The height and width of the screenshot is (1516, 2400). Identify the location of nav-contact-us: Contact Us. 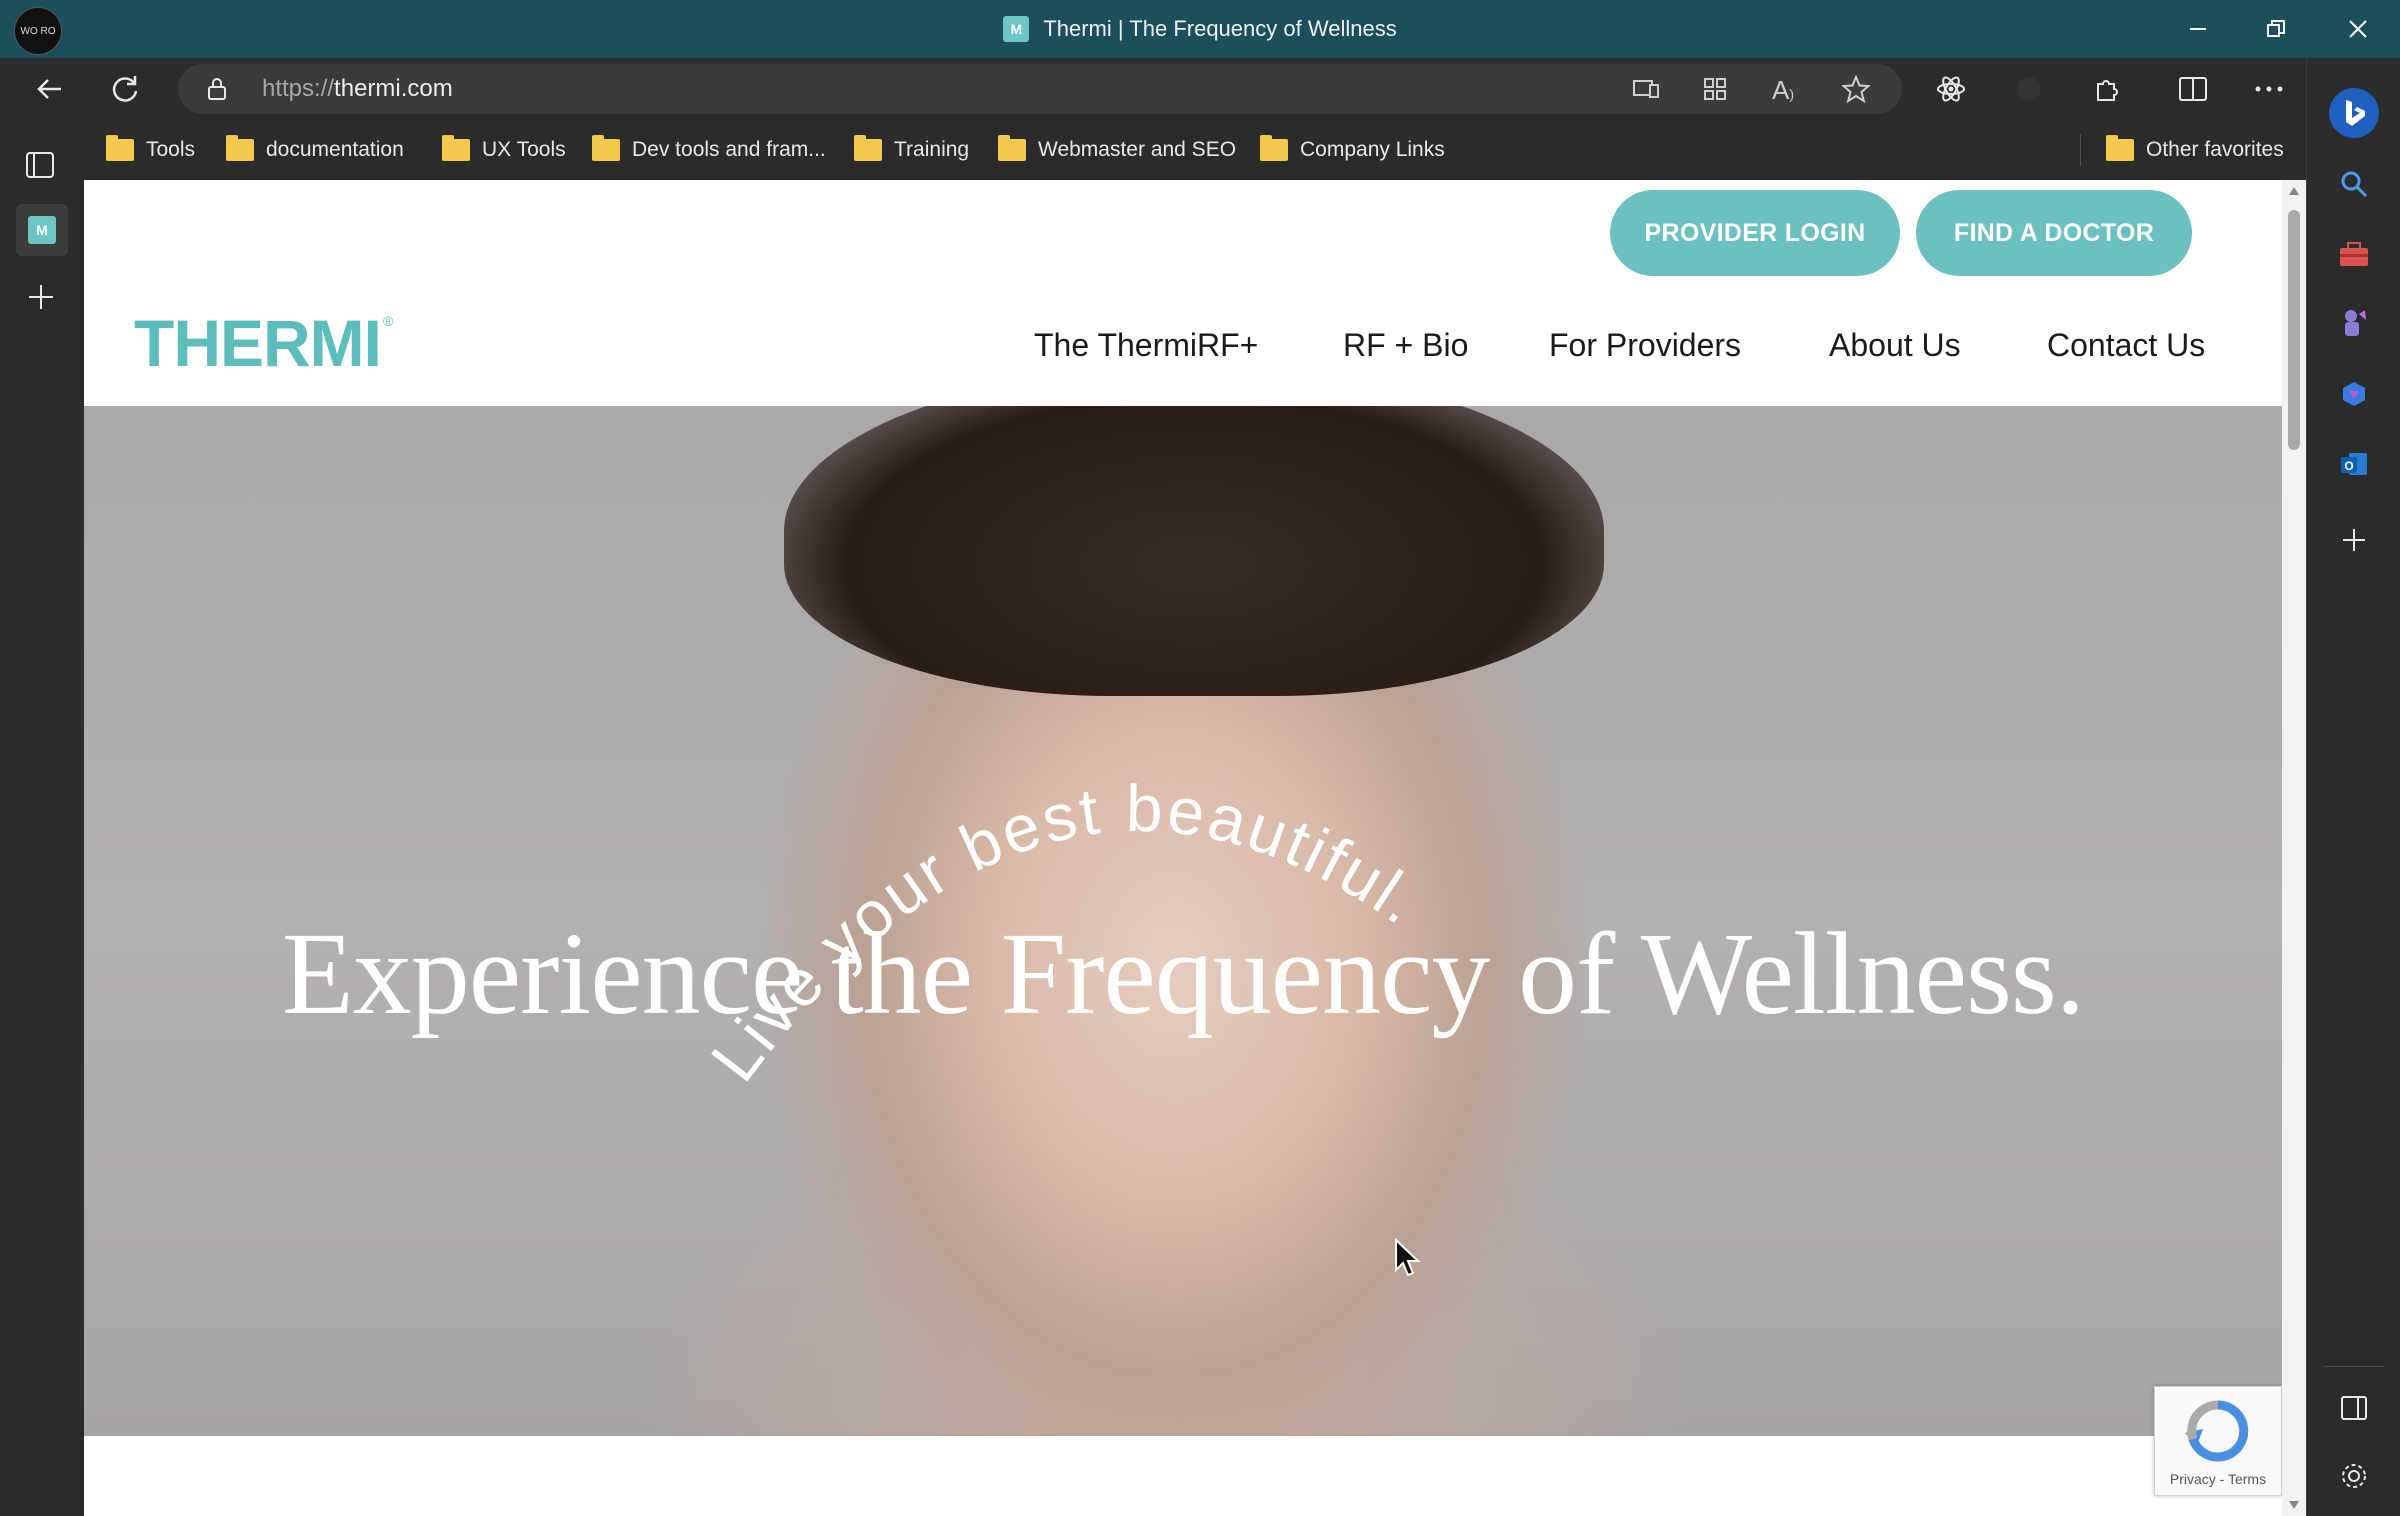
(2126, 345).